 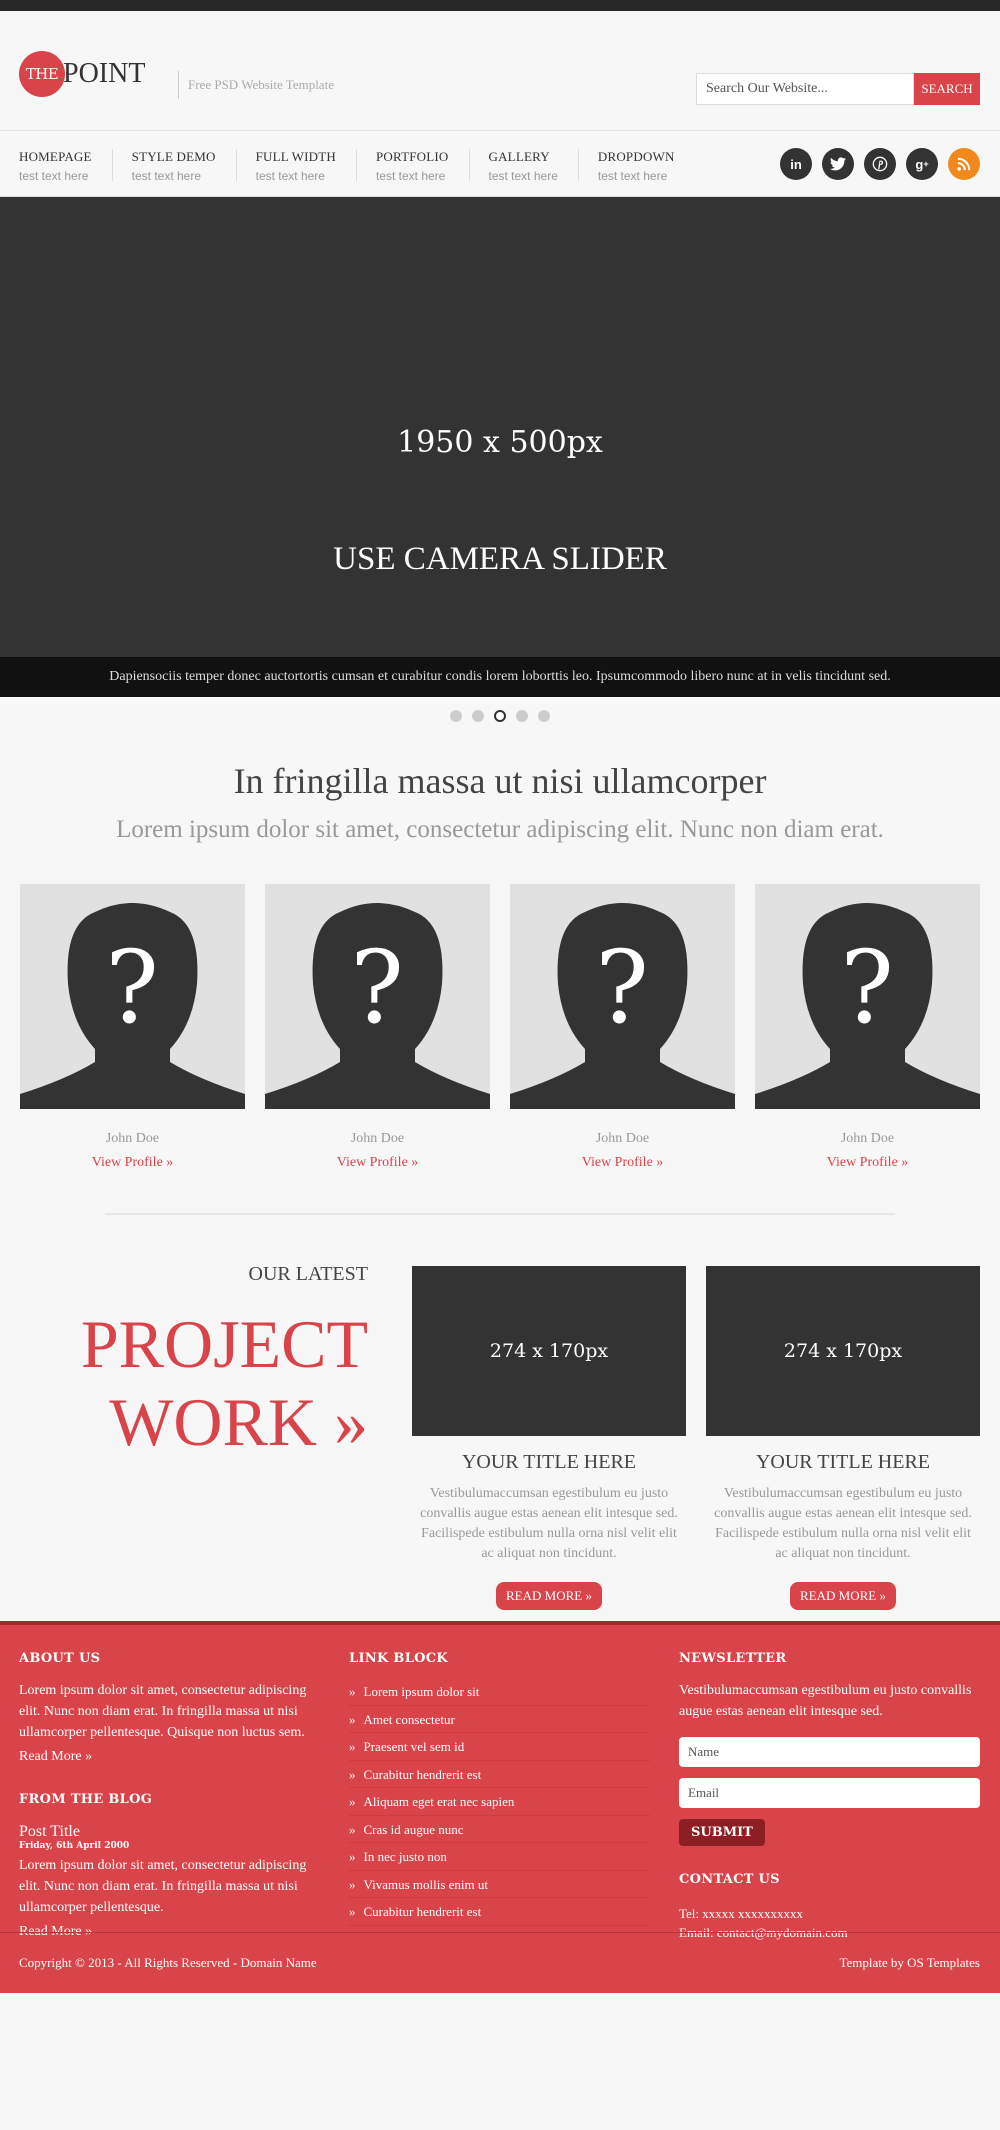 I want to click on search-form: SEARCH, so click(x=838, y=89).